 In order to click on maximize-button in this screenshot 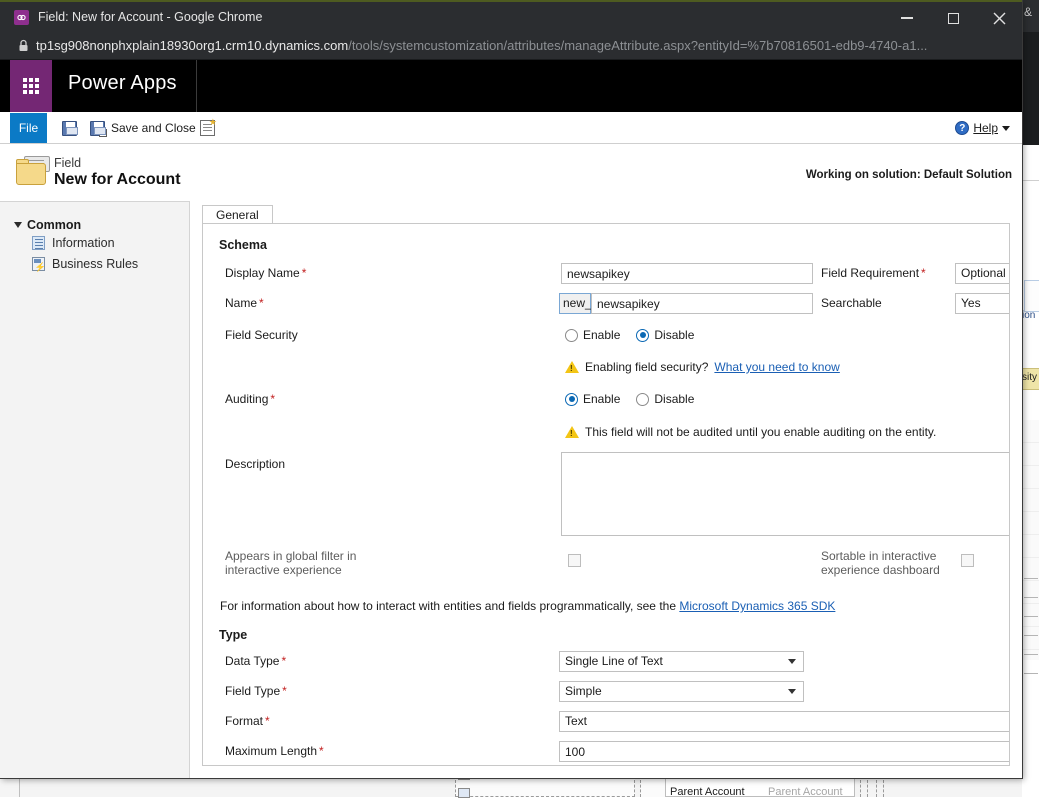, I will do `click(953, 18)`.